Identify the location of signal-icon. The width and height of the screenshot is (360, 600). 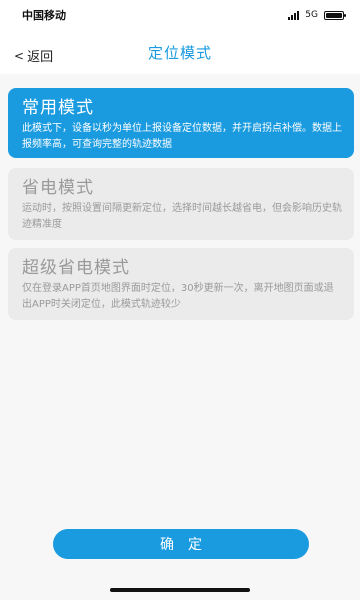
(294, 15).